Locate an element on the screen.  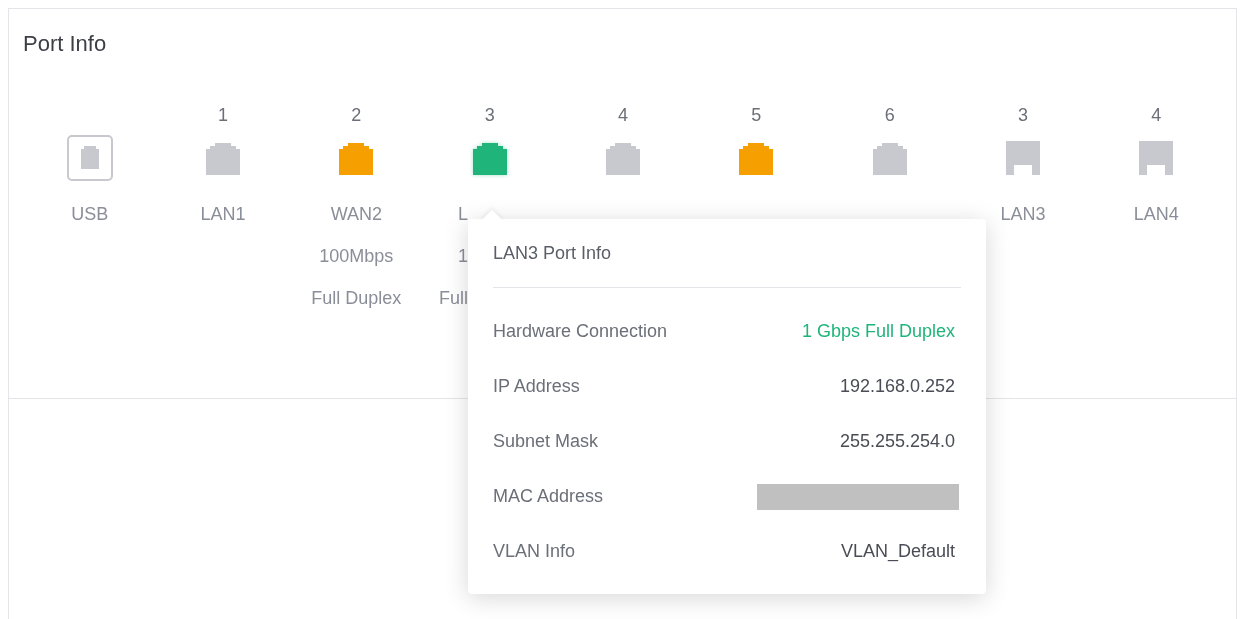
port-status: 100Mbps is located at coordinates (356, 256).